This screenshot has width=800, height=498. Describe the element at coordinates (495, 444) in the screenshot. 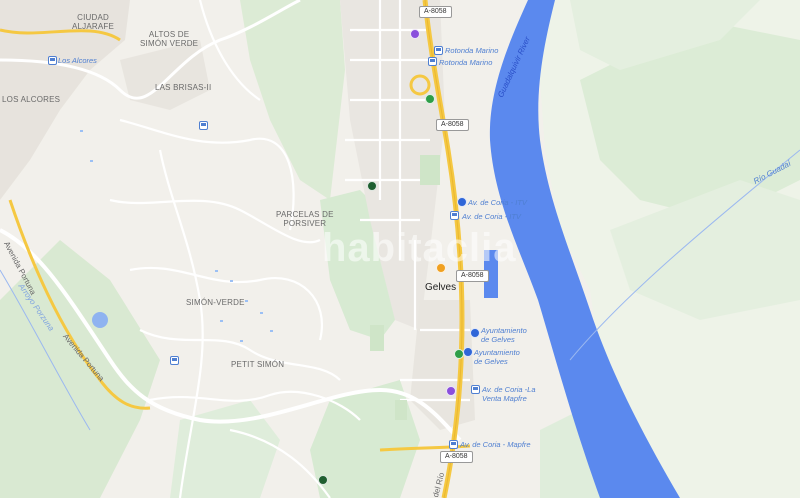

I see `bus-stop-label-coria-mapfre: Av. de Coria - Mapfre` at that location.